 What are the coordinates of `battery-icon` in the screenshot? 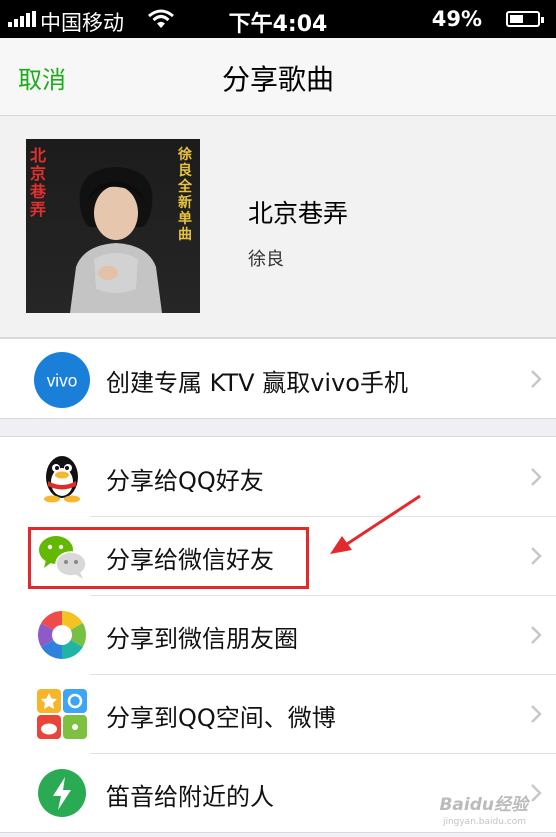 It's located at (525, 19).